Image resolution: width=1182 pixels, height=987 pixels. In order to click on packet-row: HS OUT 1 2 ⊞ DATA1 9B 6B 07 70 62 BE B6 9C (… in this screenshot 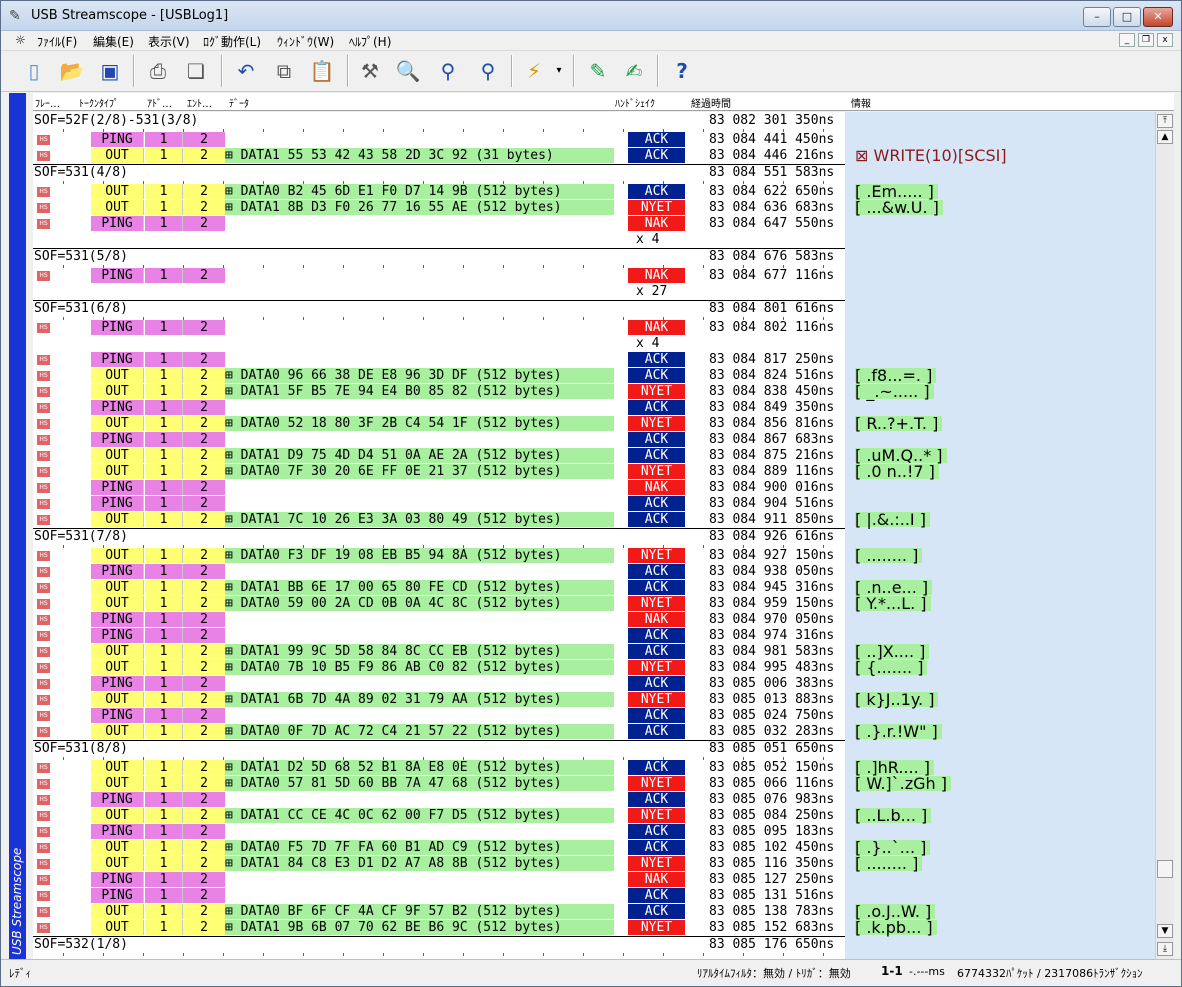, I will do `click(439, 928)`.